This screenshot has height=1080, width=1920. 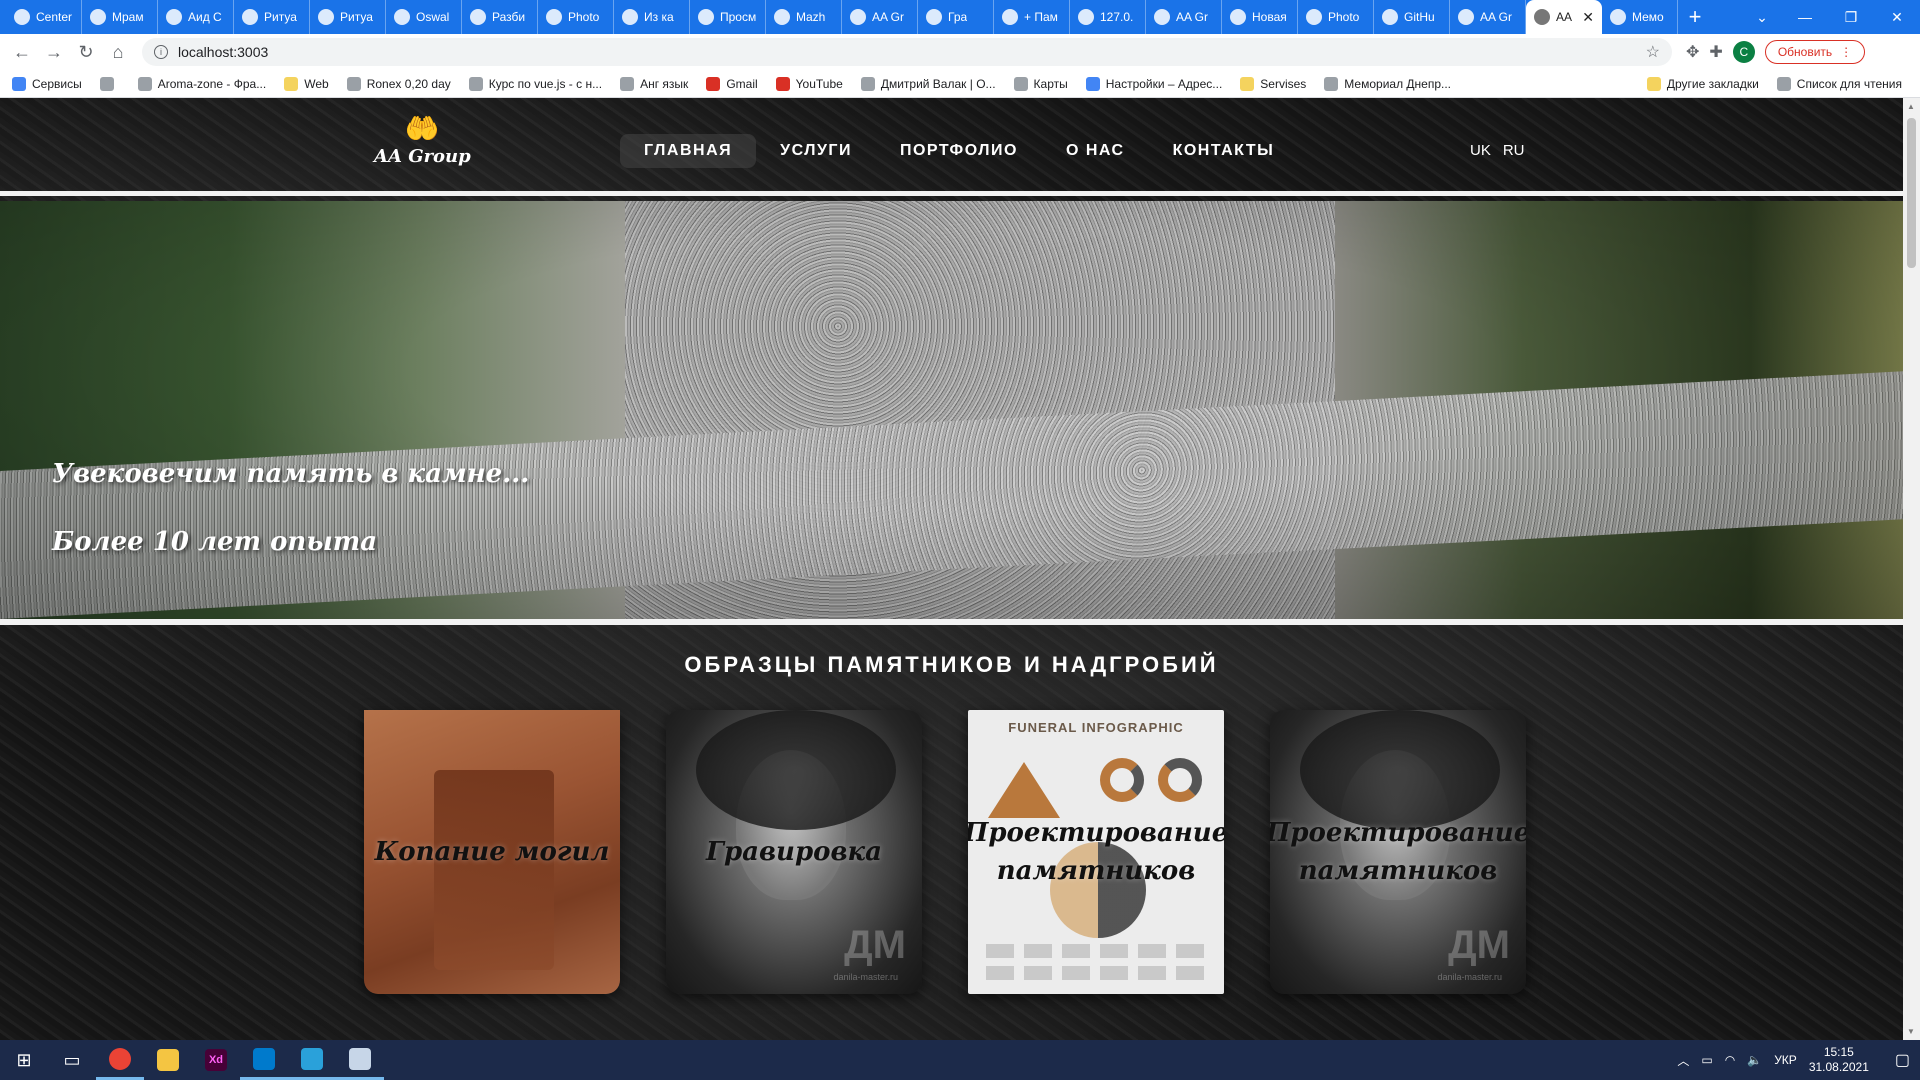 What do you see at coordinates (1648, 17) in the screenshot?
I see `tab-title: Мемо` at bounding box center [1648, 17].